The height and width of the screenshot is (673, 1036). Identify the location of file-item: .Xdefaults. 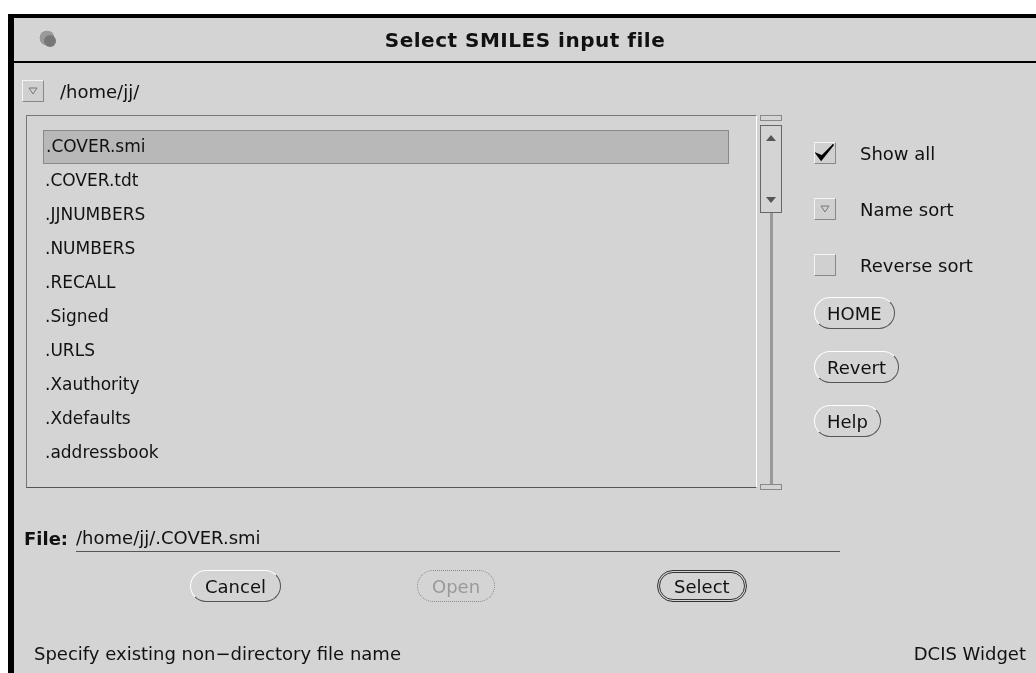
(386, 419).